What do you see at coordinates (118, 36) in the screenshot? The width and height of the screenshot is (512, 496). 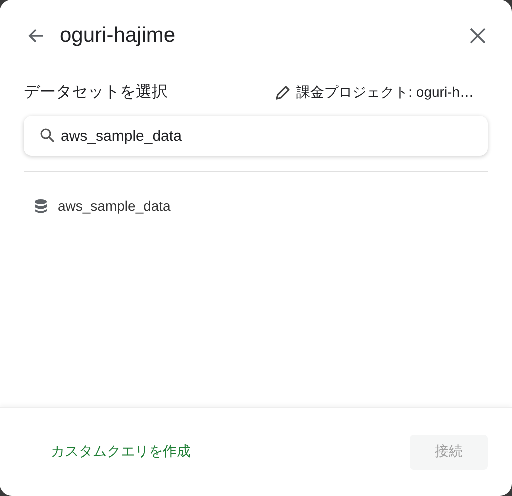 I see `dialog-title: oguri-hajime` at bounding box center [118, 36].